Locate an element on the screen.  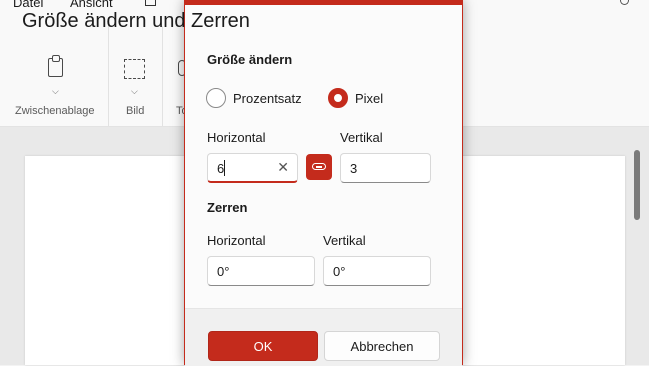
skew-horizontal-label: Horizontal is located at coordinates (236, 240).